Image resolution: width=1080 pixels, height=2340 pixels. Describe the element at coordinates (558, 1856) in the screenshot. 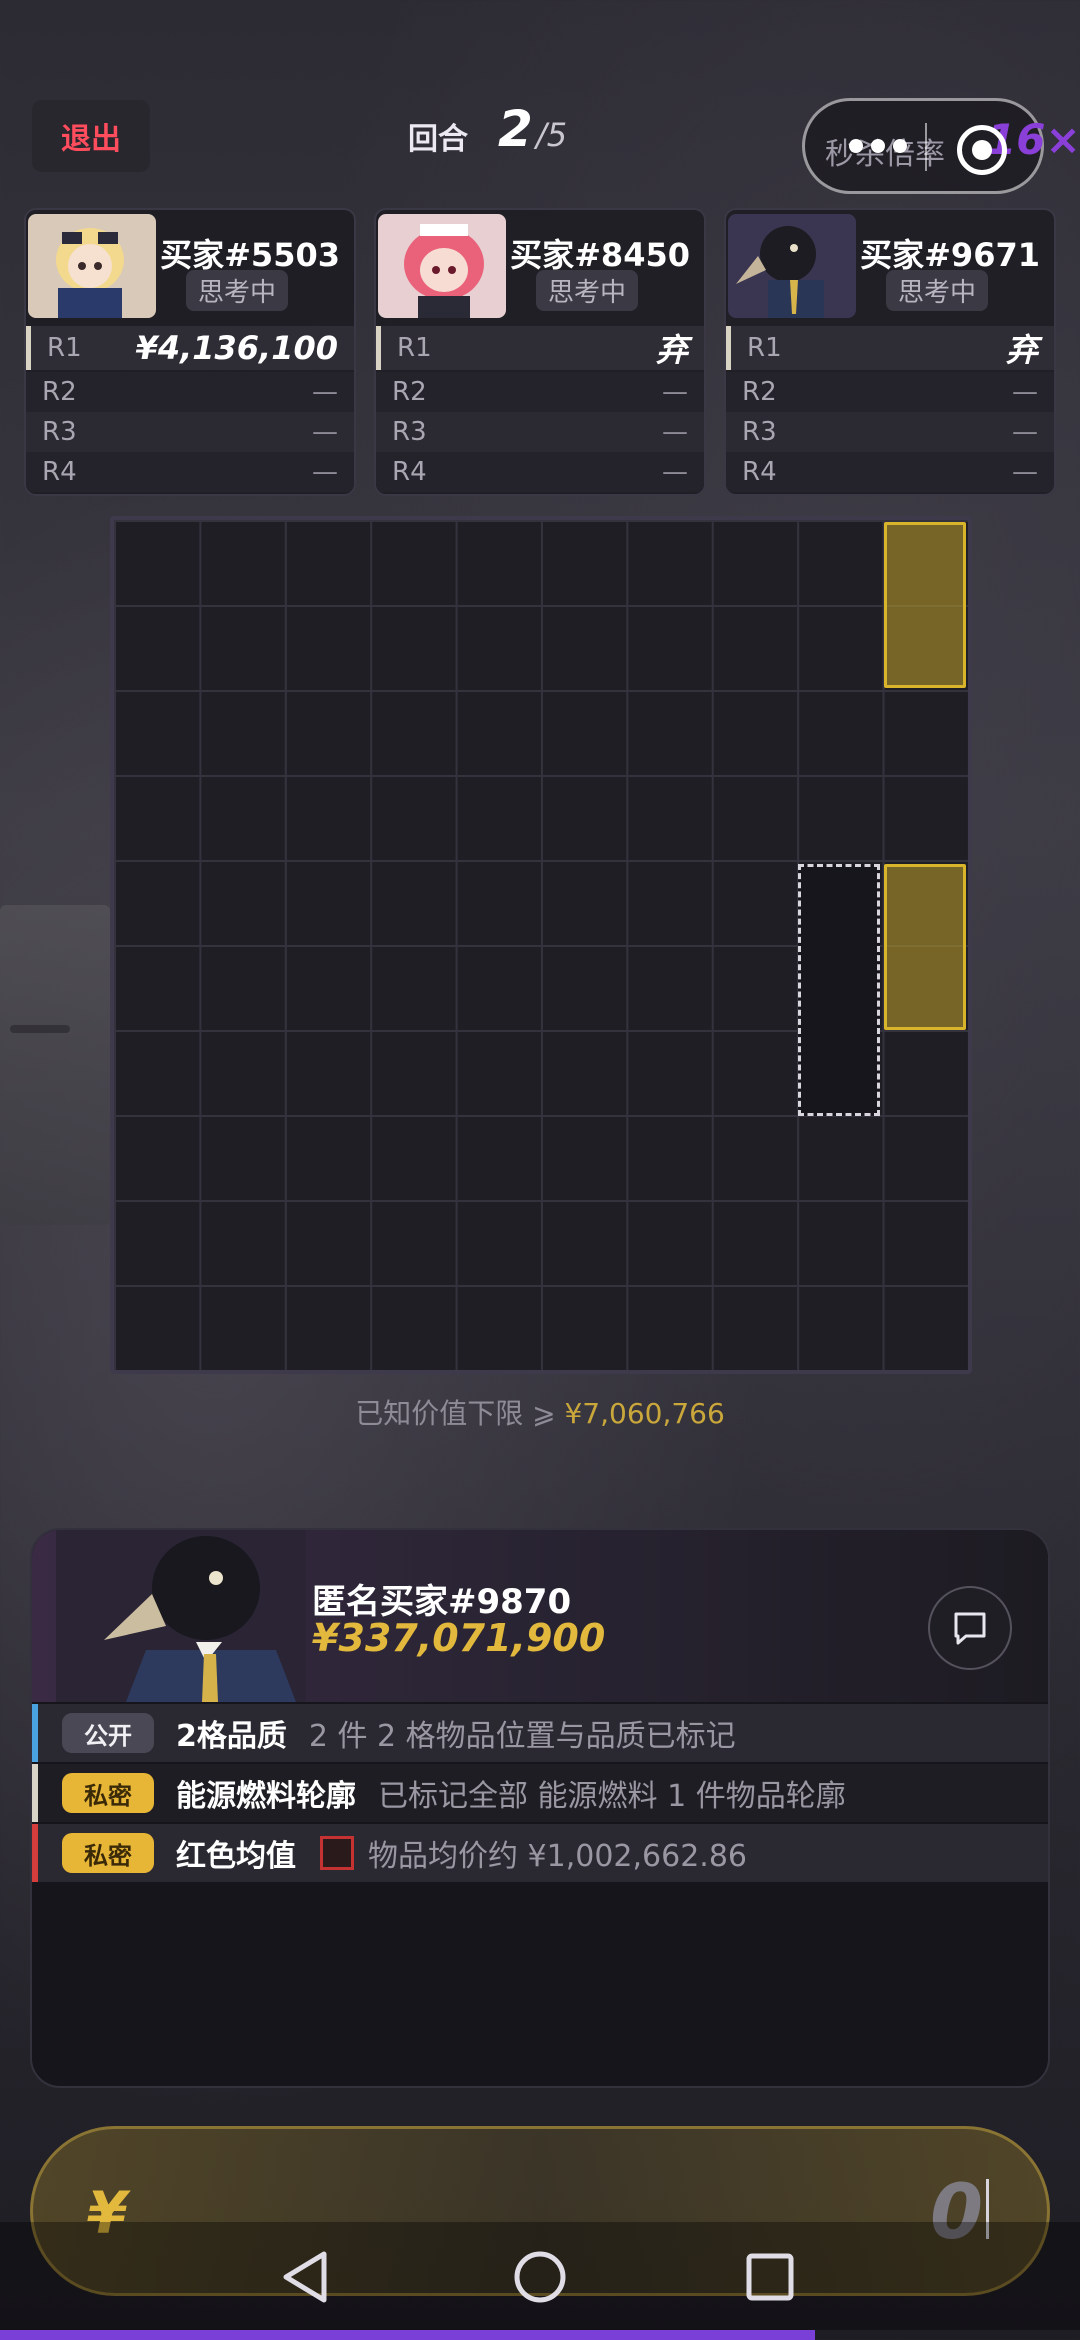

I see `info-desc: 物品均价约 ¥1,002,662.86` at that location.